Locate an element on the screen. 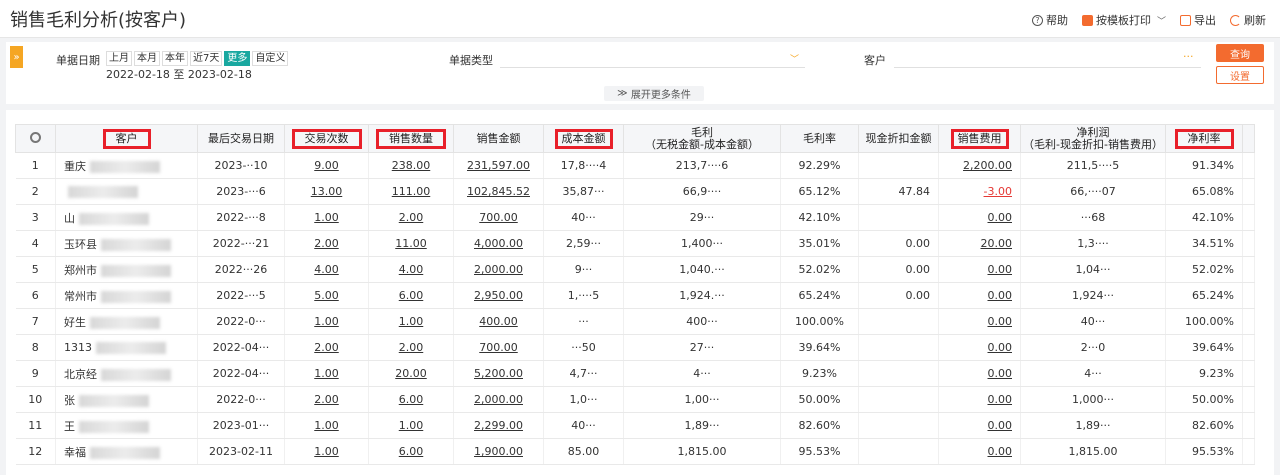  col-amount: 销售金额 is located at coordinates (498, 138).